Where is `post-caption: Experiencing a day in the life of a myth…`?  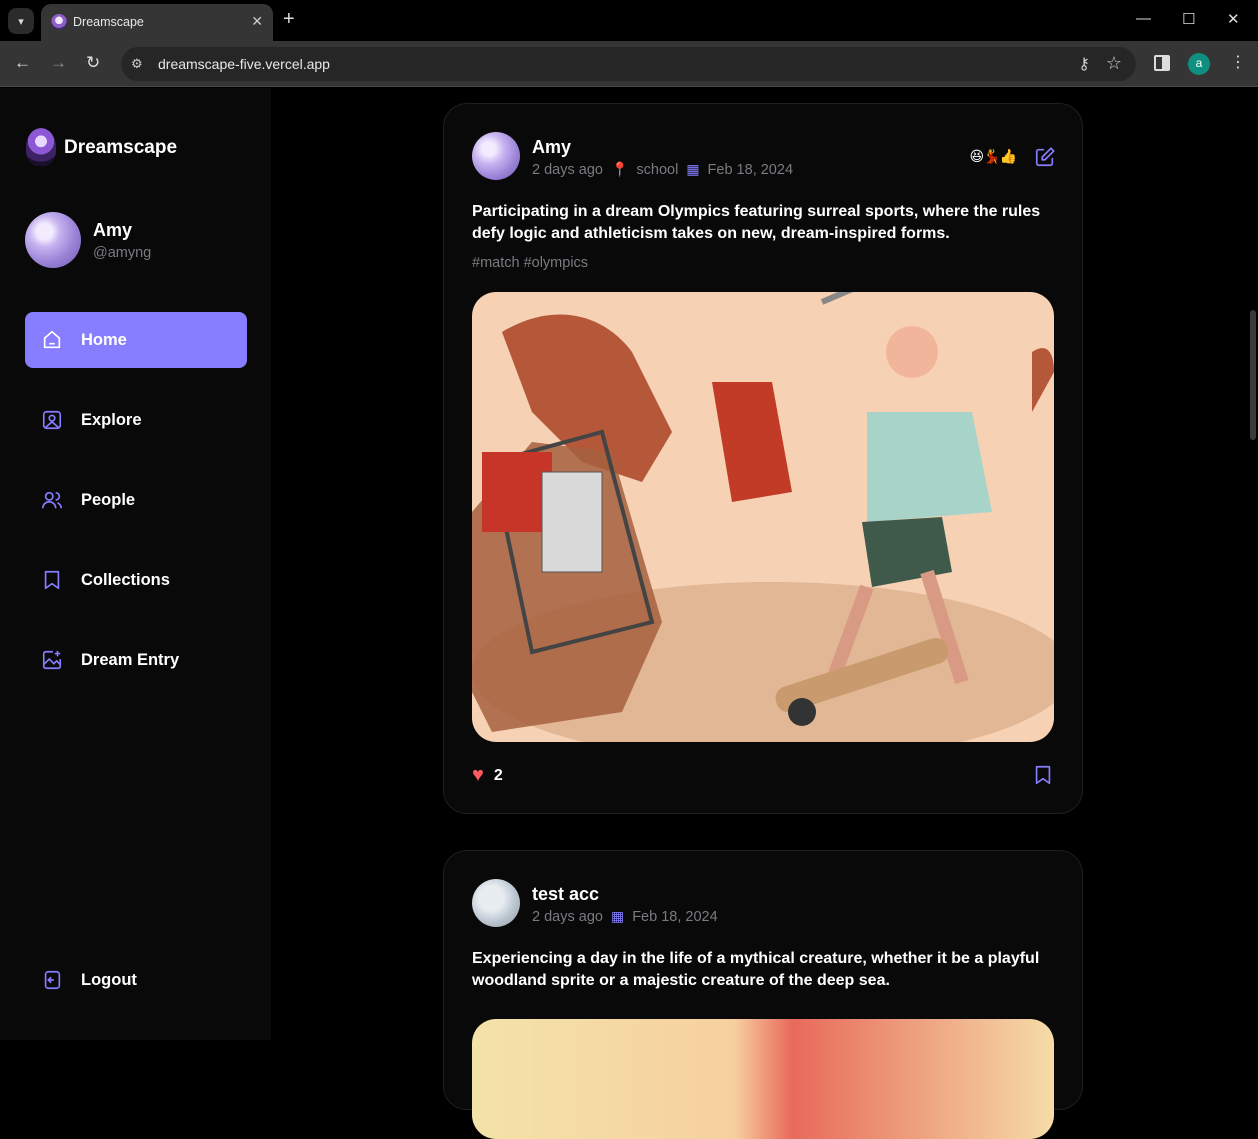 post-caption: Experiencing a day in the life of a myth… is located at coordinates (756, 969).